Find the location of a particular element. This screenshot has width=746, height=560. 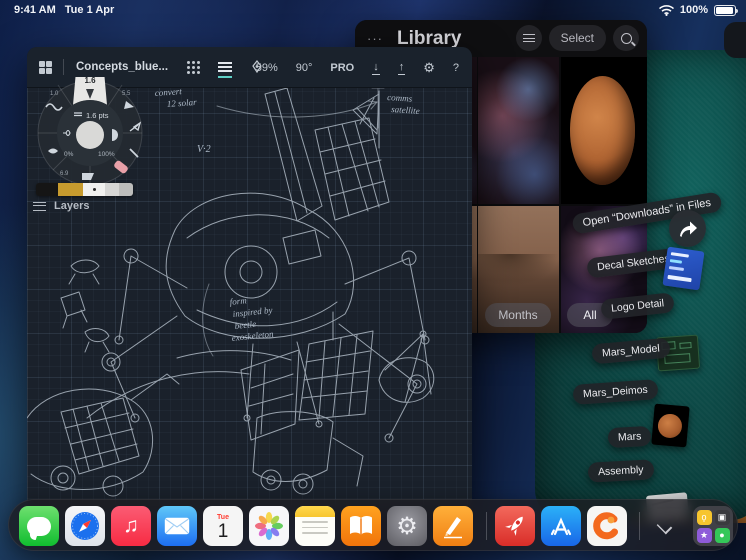

app-mail is located at coordinates (177, 526).